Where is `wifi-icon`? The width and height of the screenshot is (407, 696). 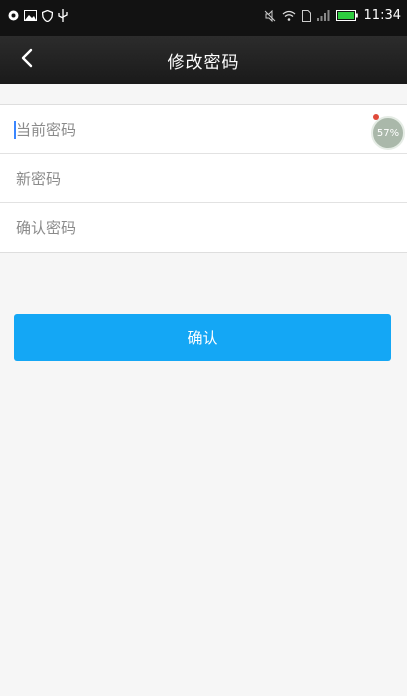
wifi-icon is located at coordinates (289, 15).